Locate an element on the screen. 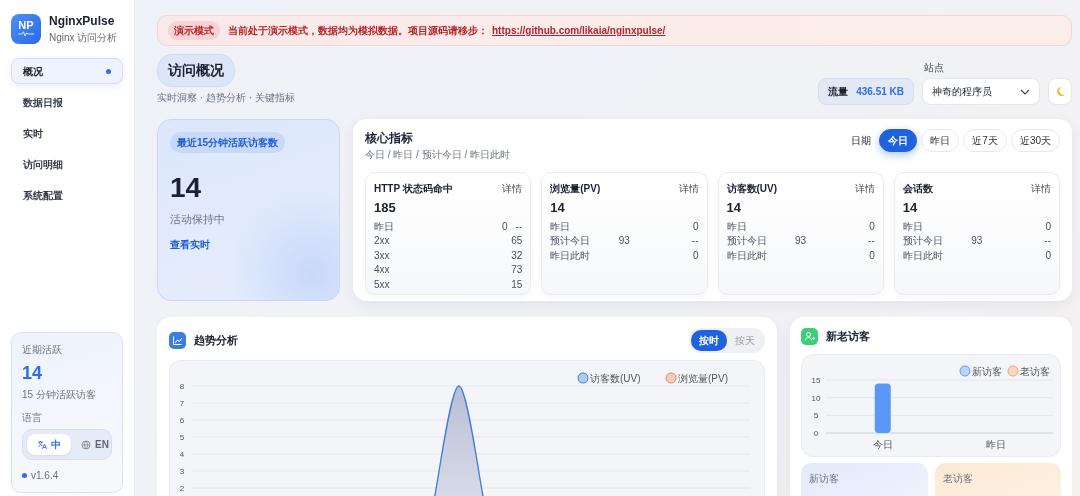 The image size is (1080, 496). user-add-icon is located at coordinates (809, 336).